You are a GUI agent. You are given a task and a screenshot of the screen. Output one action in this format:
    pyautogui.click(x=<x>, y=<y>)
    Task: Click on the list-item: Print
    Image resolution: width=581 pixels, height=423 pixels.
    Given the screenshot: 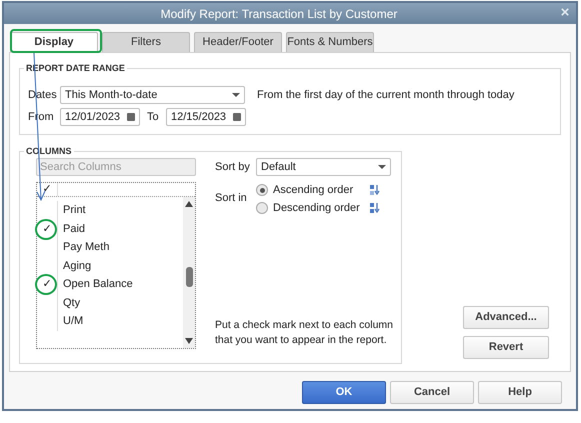 What is the action you would take?
    pyautogui.click(x=72, y=210)
    